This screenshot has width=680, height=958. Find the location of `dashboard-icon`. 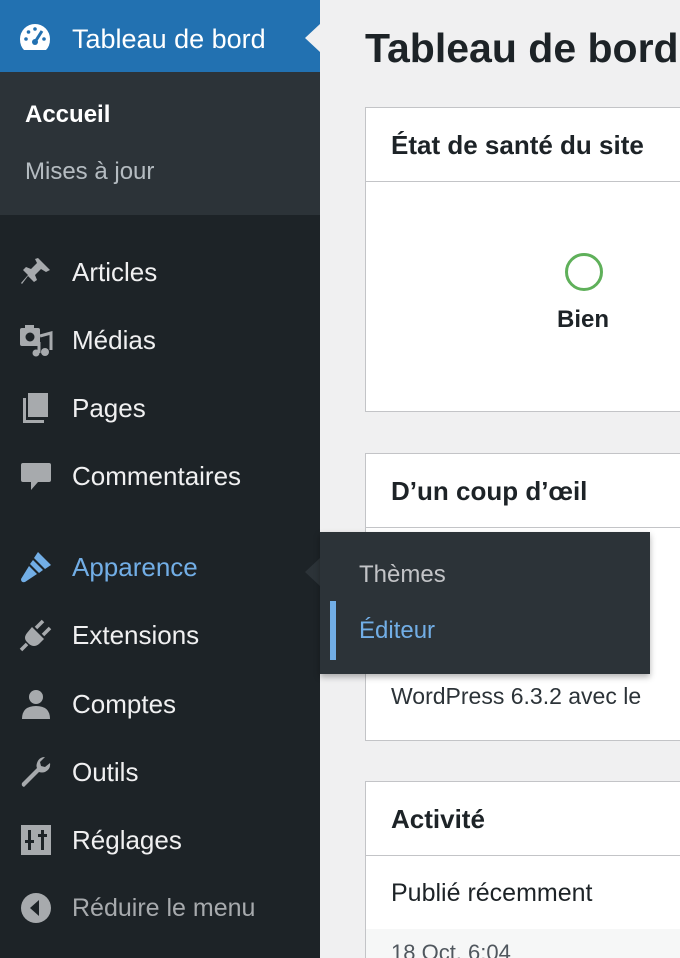

dashboard-icon is located at coordinates (35, 37).